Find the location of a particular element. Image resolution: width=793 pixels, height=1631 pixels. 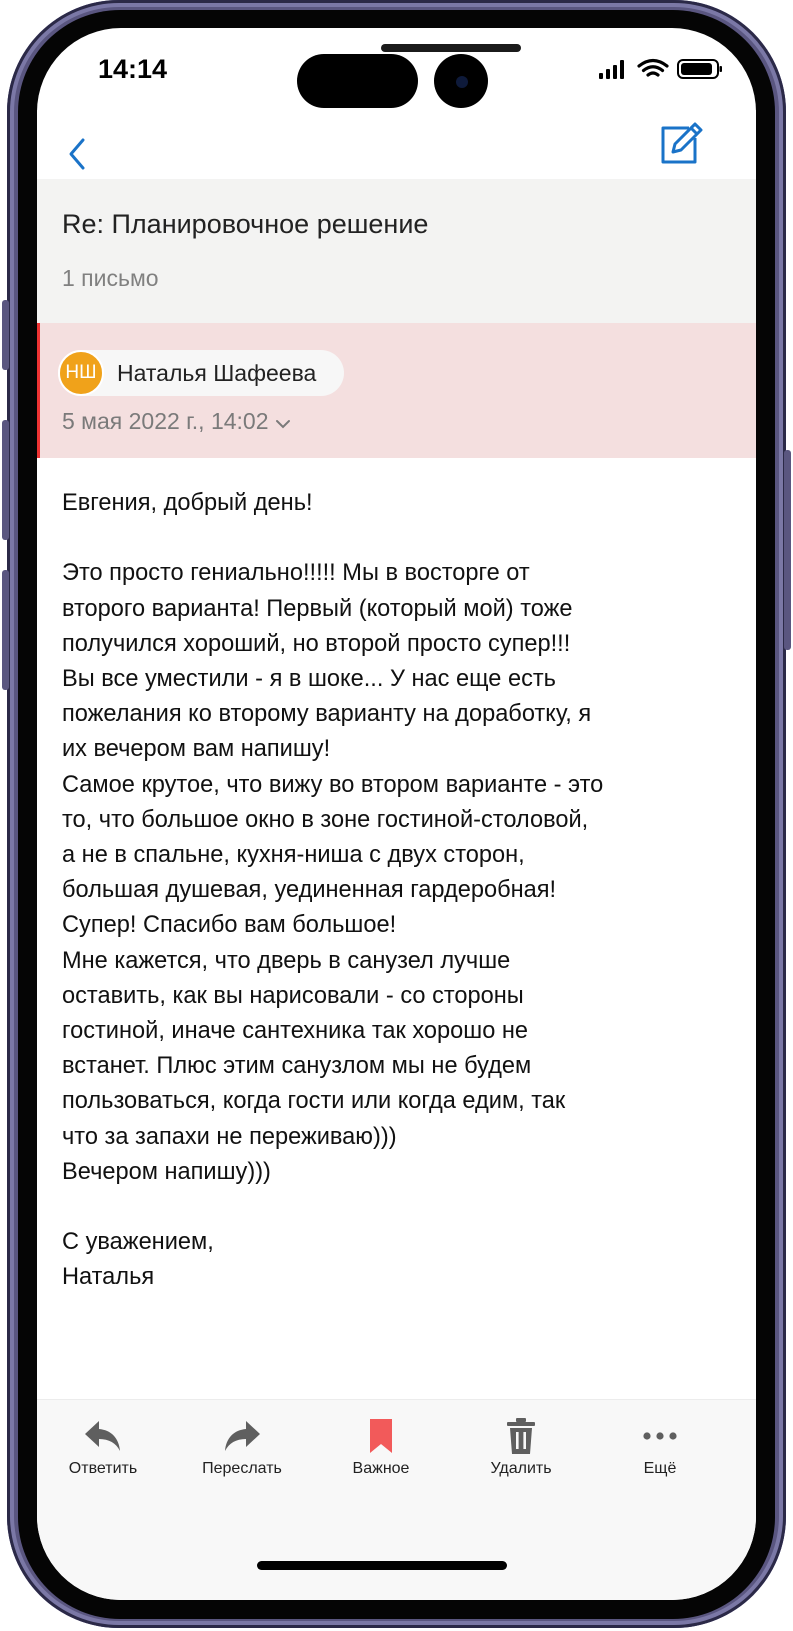

power-button is located at coordinates (787, 550).